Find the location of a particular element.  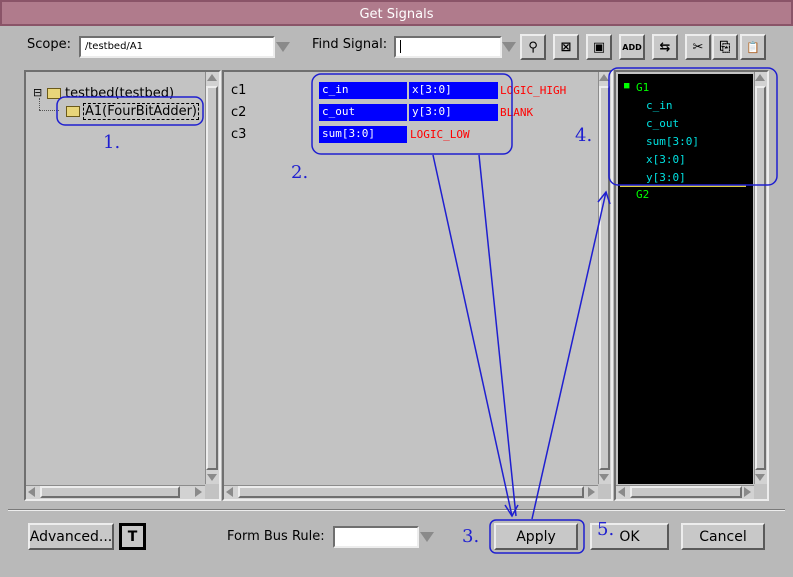

annotation-label-3: 3. is located at coordinates (471, 536).